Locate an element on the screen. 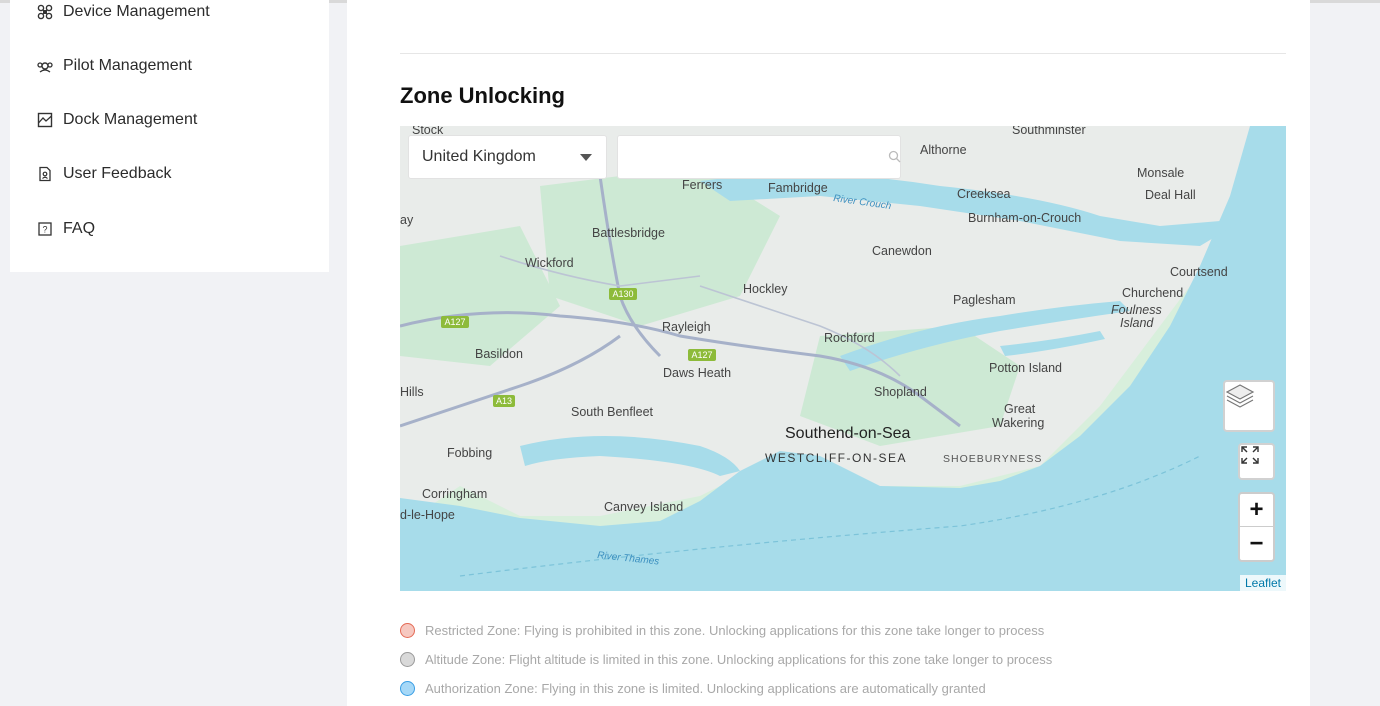  layers-button is located at coordinates (1249, 406).